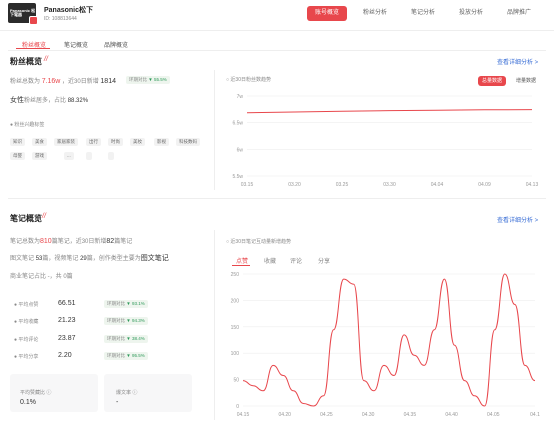 This screenshot has width=554, height=427. I want to click on metric-compare-badge: 环期对比 ▼ 95.5%, so click(126, 356).